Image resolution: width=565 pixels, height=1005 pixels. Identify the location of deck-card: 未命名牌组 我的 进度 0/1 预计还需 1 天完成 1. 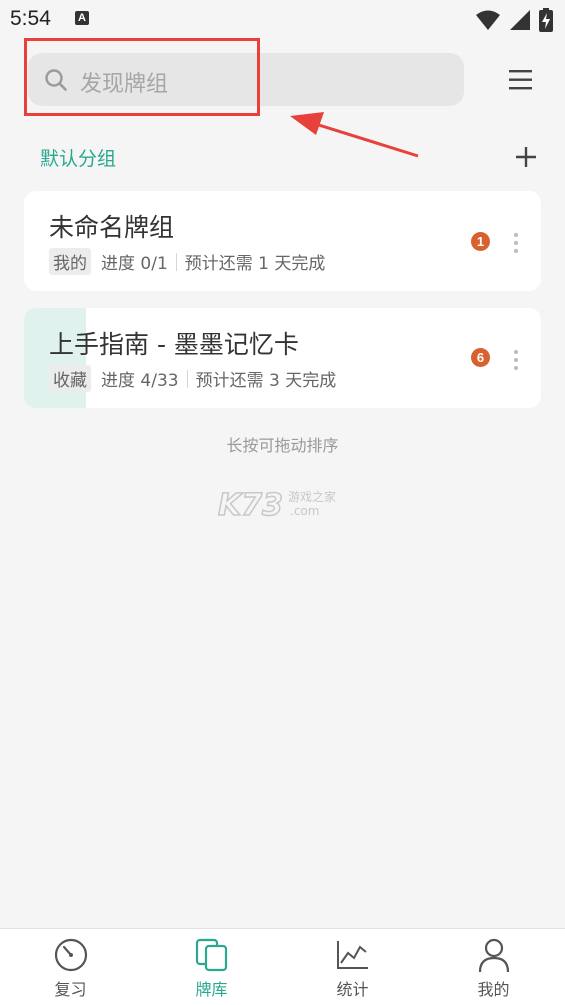
(282, 241).